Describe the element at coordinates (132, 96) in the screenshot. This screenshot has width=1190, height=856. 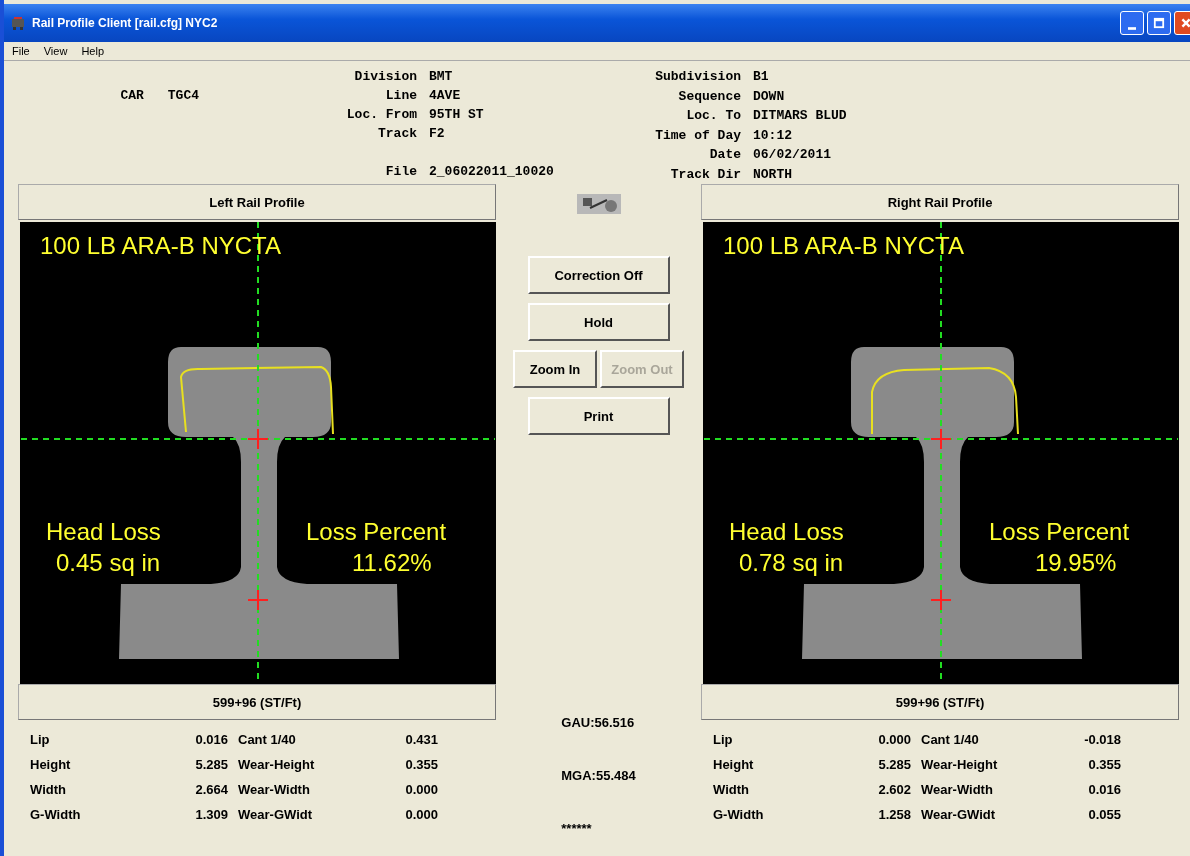
I see `car-label: CAR` at that location.